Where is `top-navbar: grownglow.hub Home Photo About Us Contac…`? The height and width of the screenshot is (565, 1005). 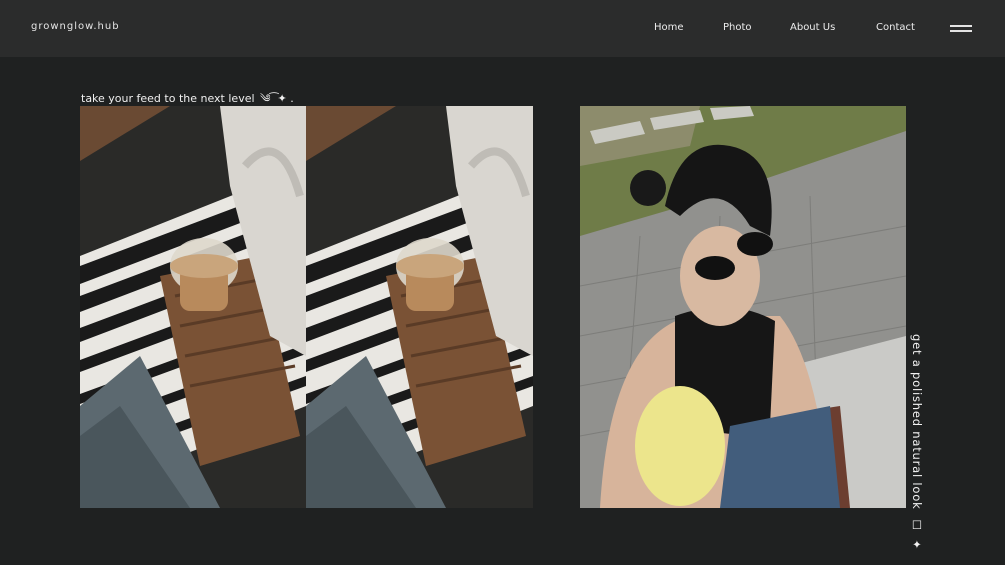
top-navbar: grownglow.hub Home Photo About Us Contac… is located at coordinates (502, 28).